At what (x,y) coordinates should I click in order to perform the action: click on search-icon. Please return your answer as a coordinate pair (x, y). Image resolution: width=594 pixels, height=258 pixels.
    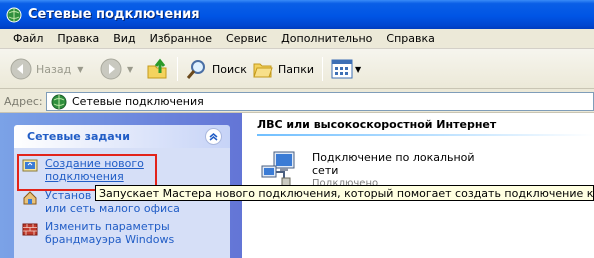
    Looking at the image, I should click on (195, 69).